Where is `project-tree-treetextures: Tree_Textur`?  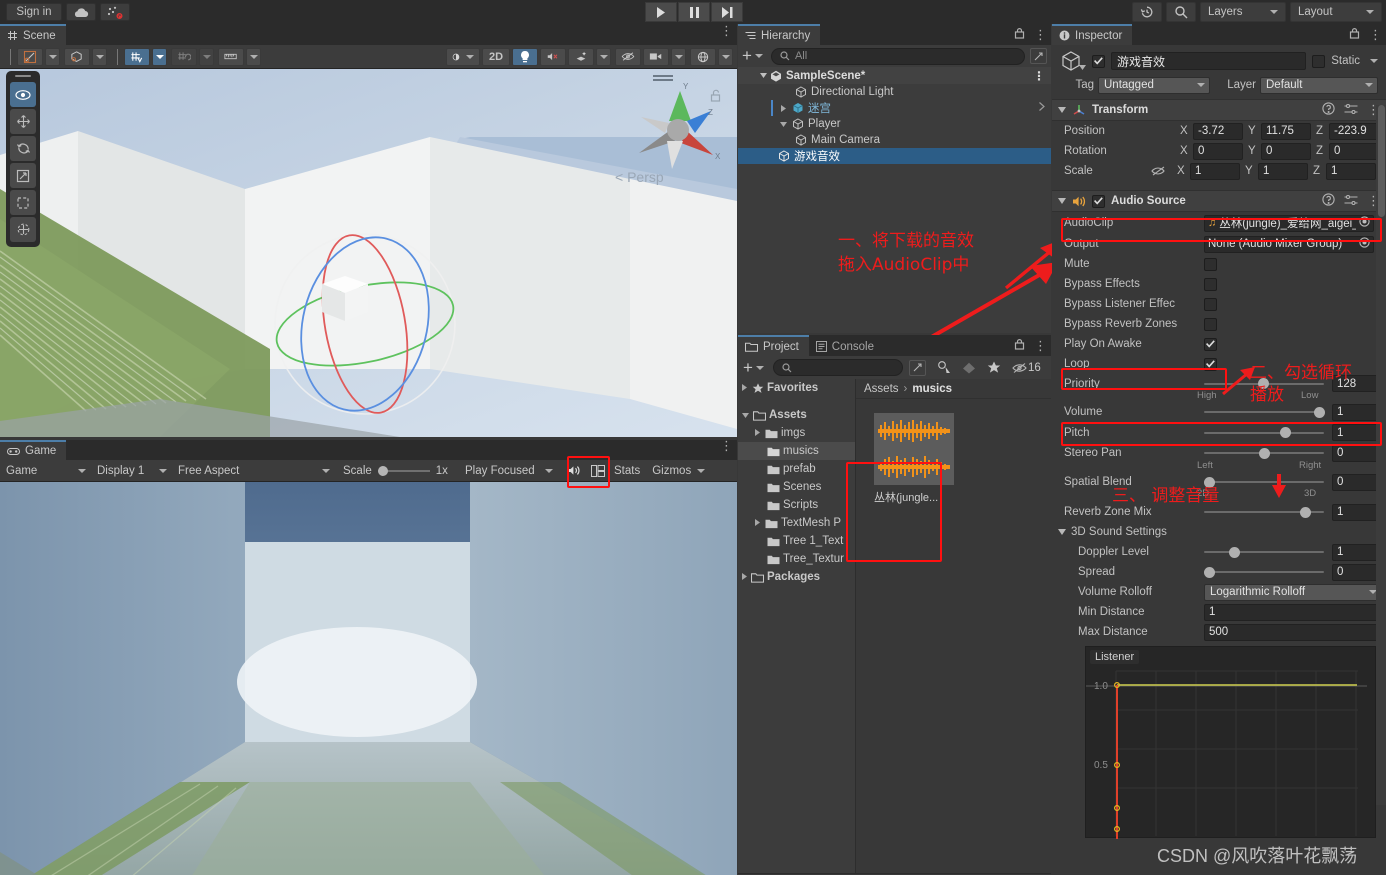 project-tree-treetextures: Tree_Textur is located at coordinates (796, 559).